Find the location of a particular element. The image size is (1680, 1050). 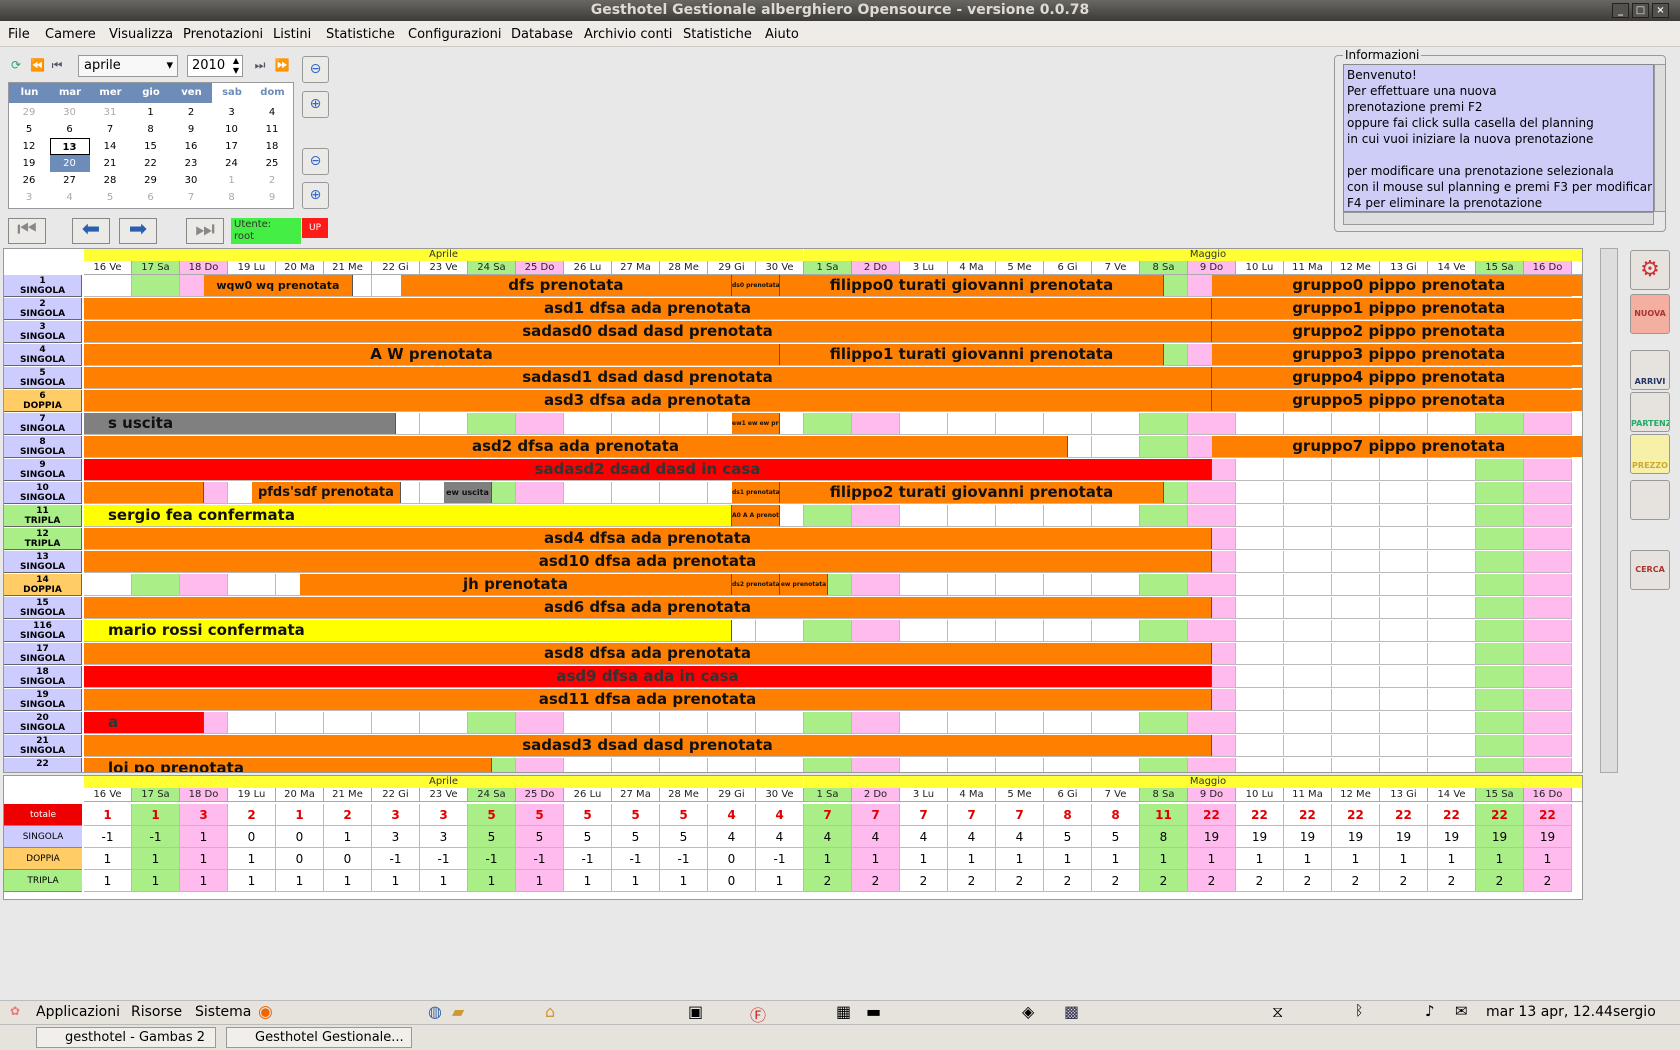

booking-bar: pfds'sdf prenotata is located at coordinates (326, 492).